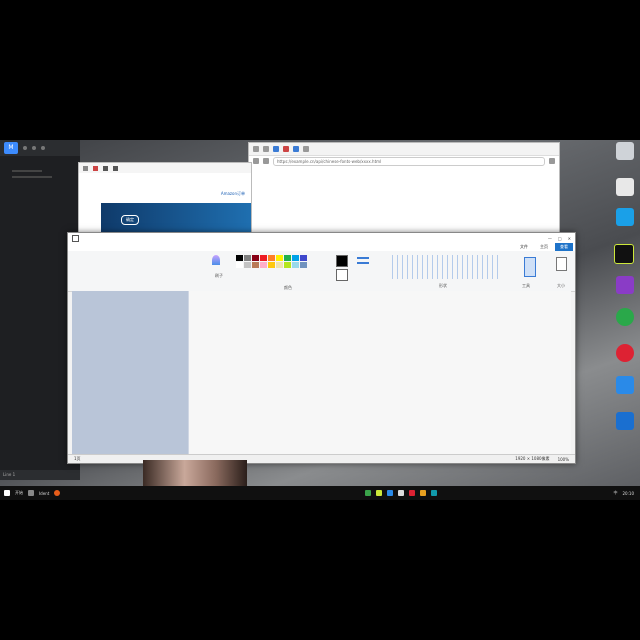 The height and width of the screenshot is (640, 640). Describe the element at coordinates (564, 247) in the screenshot. I see `tab-view: 查看` at that location.